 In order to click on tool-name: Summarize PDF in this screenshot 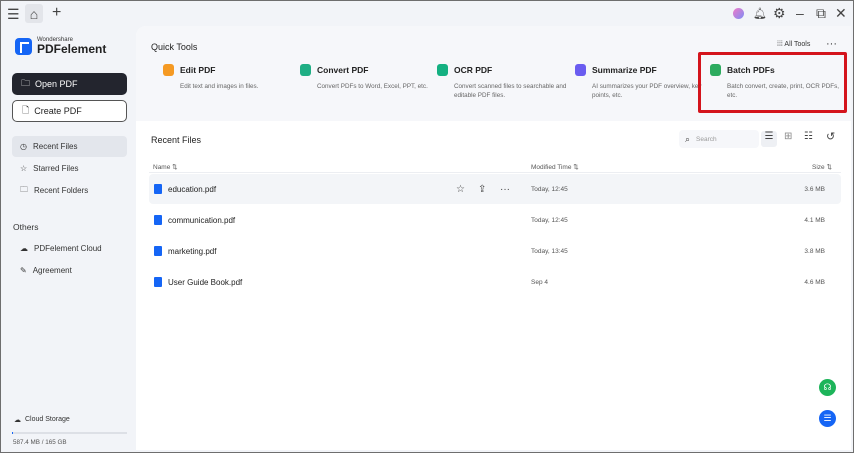, I will do `click(624, 70)`.